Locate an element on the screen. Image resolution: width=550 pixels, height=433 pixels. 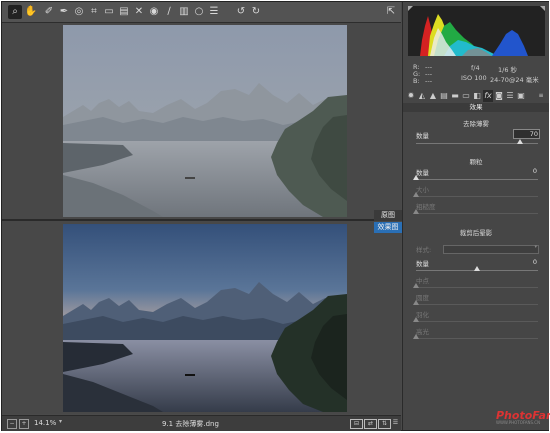
vignette-style-select: ▾ is located at coordinates (491, 249).